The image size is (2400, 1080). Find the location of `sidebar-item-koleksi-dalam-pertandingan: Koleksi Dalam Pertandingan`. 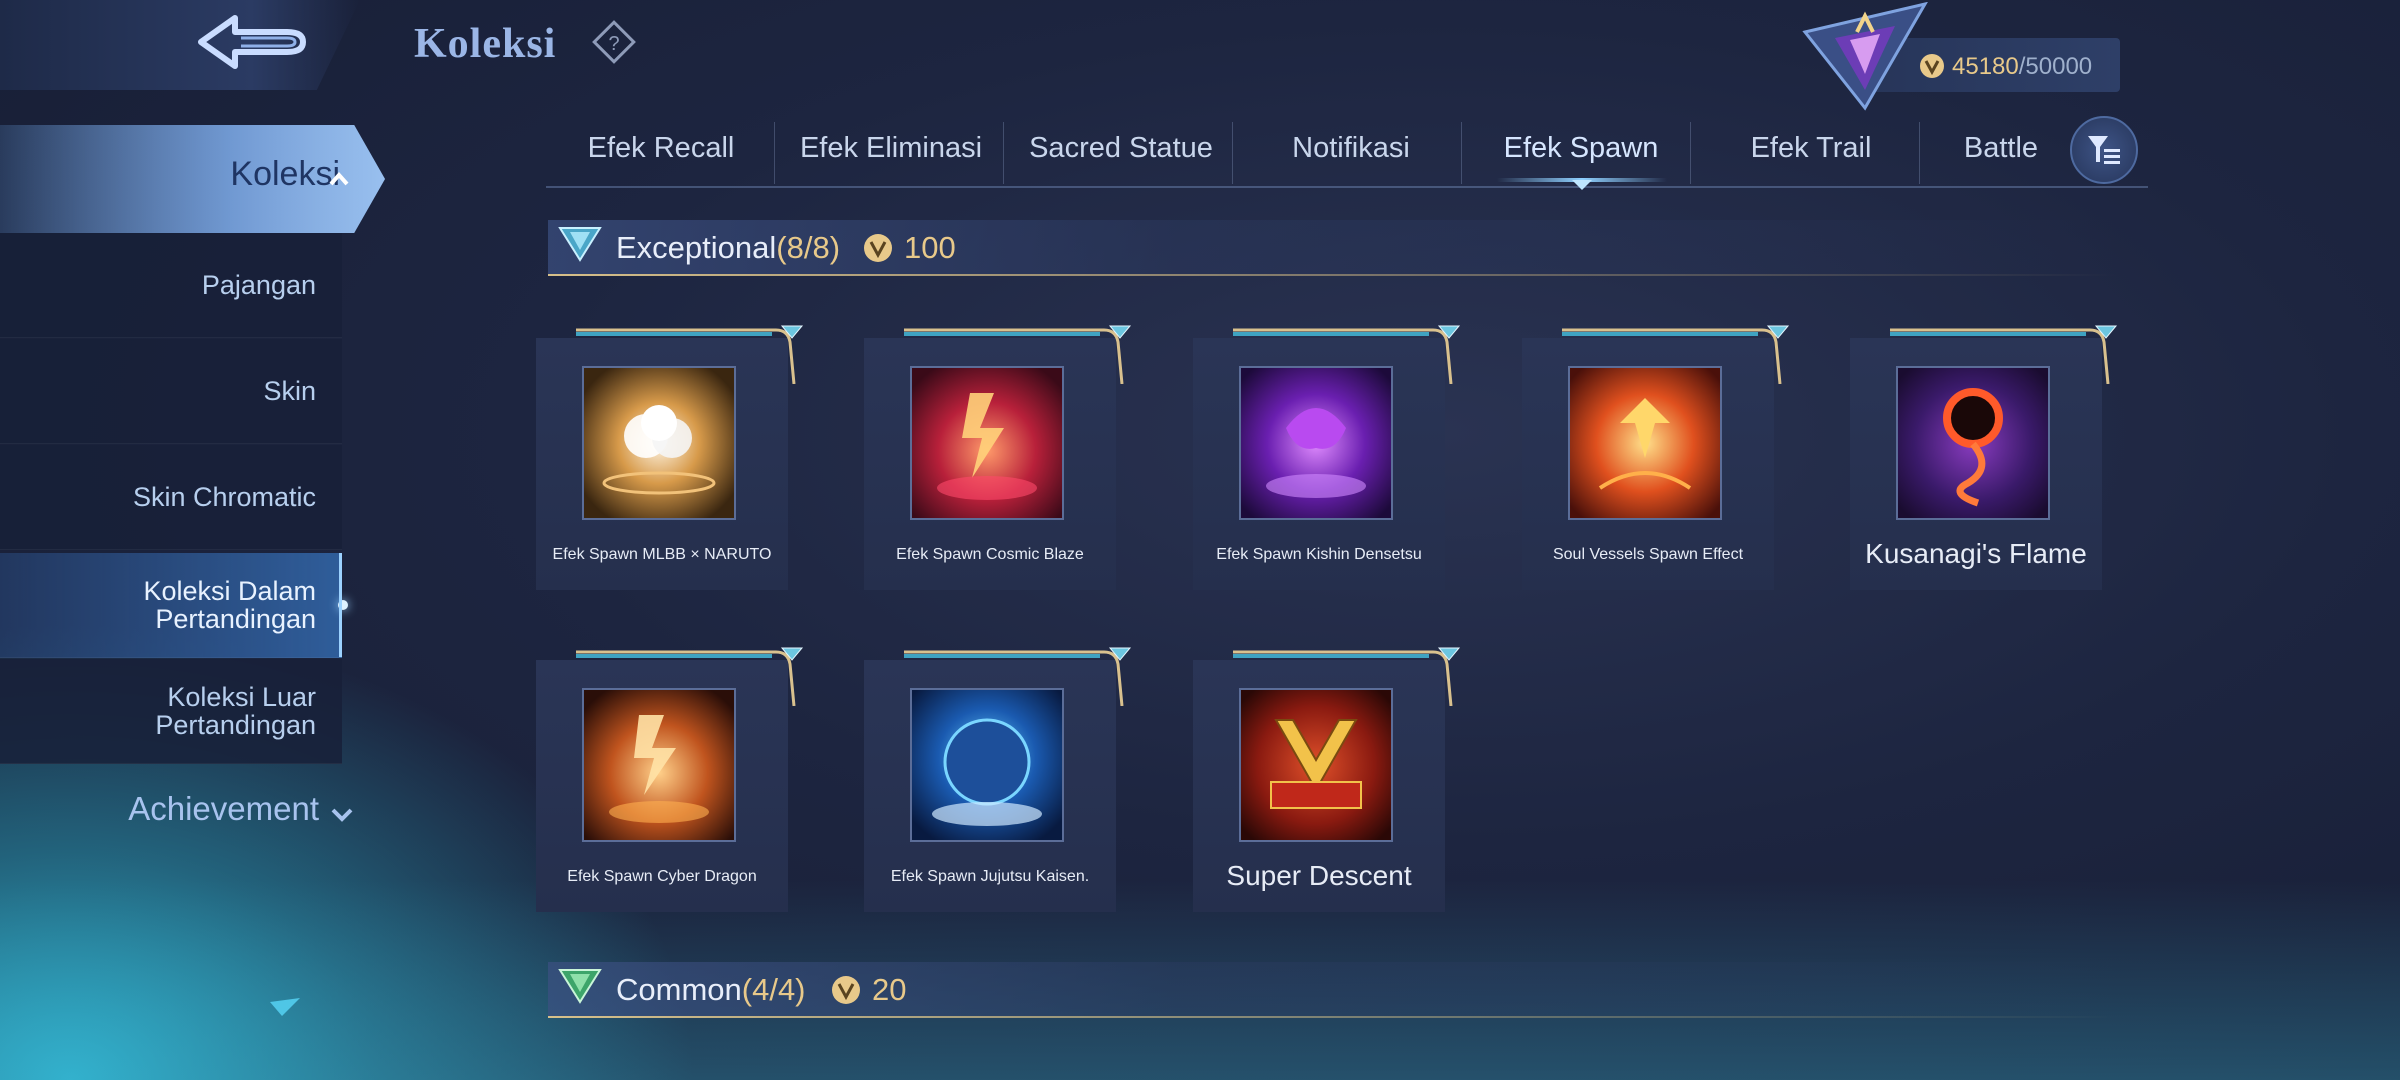

sidebar-item-koleksi-dalam-pertandingan: Koleksi Dalam Pertandingan is located at coordinates (174, 605).